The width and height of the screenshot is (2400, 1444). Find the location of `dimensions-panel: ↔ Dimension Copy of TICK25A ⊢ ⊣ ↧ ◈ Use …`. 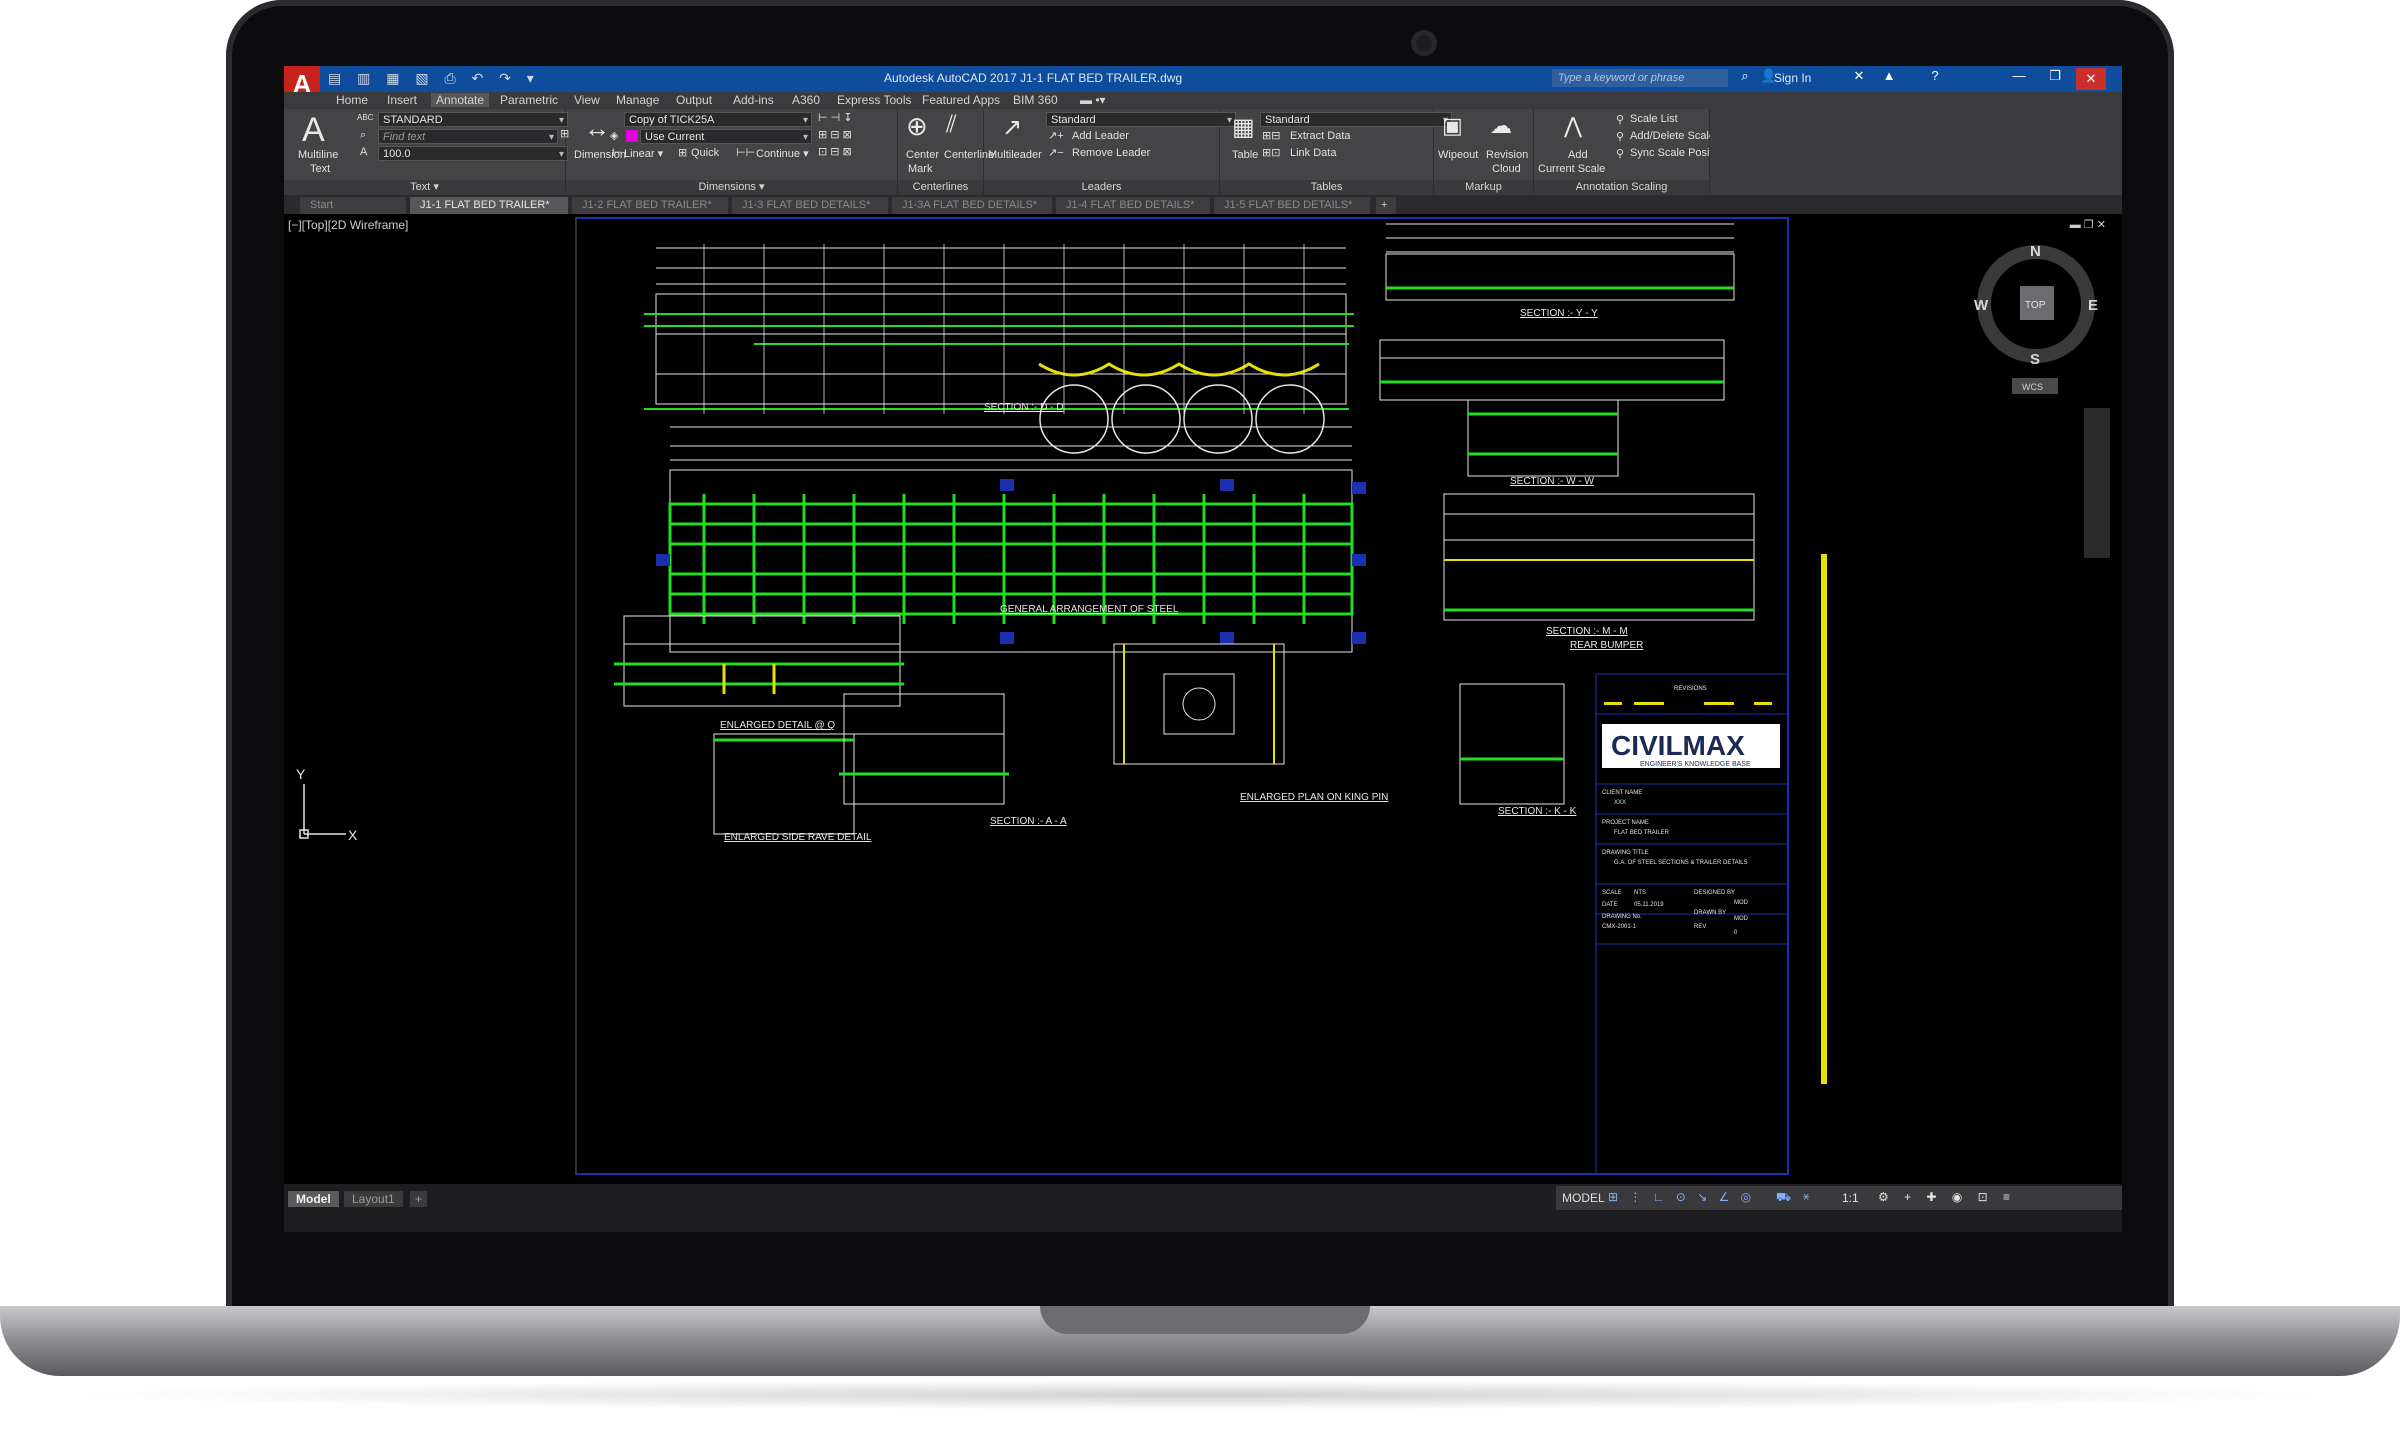

dimensions-panel: ↔ Dimension Copy of TICK25A ⊢ ⊣ ↧ ◈ Use … is located at coordinates (732, 152).